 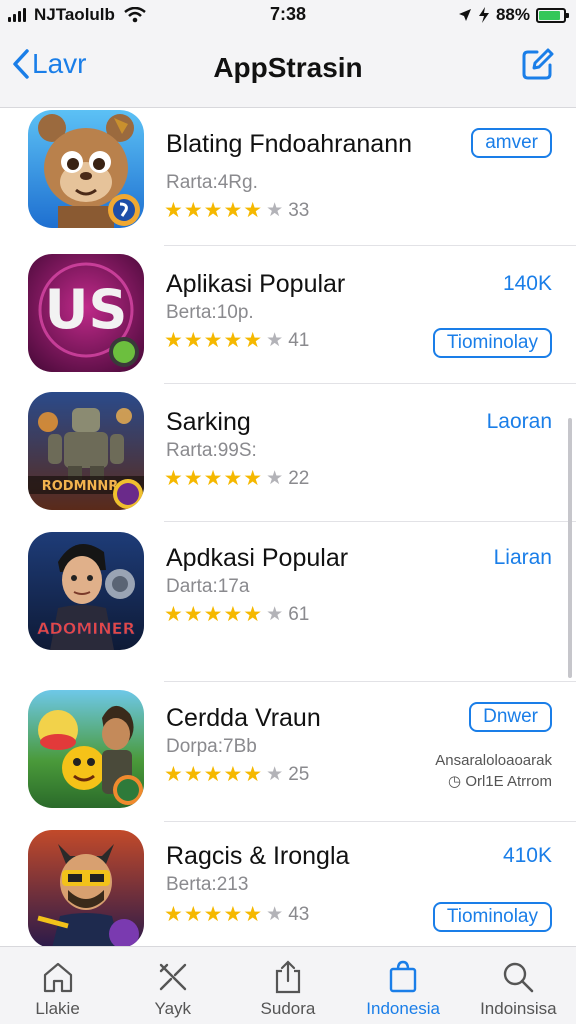 What do you see at coordinates (288, 1008) in the screenshot?
I see `tab-label: Sudora` at bounding box center [288, 1008].